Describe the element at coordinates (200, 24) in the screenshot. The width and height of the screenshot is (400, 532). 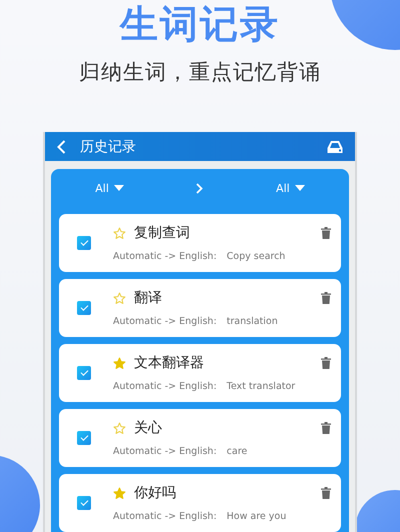
I see `headline: 生词记录` at that location.